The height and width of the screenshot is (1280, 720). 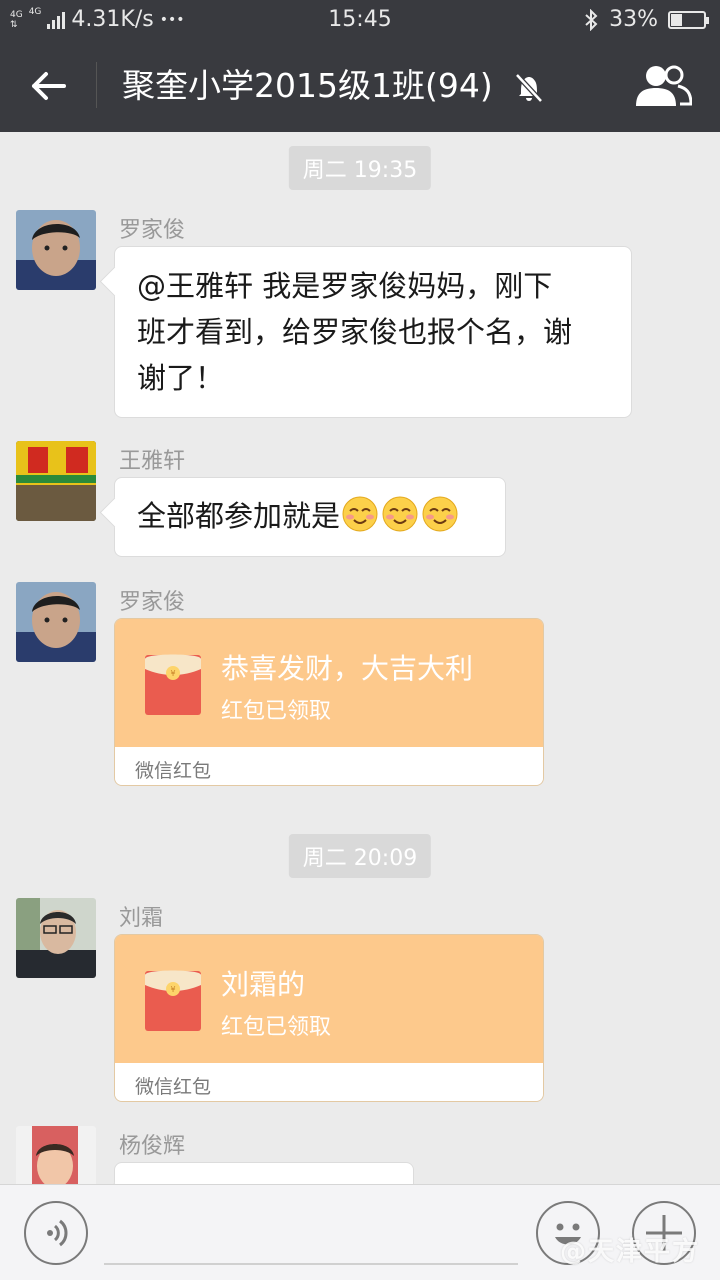 I want to click on emoji-group, so click(x=400, y=514).